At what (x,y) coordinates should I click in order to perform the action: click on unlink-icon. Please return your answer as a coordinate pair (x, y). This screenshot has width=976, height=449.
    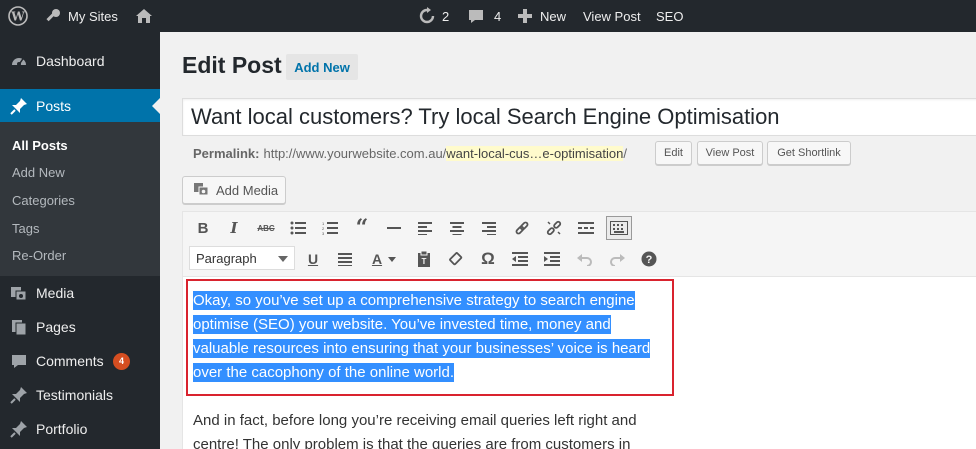
    Looking at the image, I should click on (554, 228).